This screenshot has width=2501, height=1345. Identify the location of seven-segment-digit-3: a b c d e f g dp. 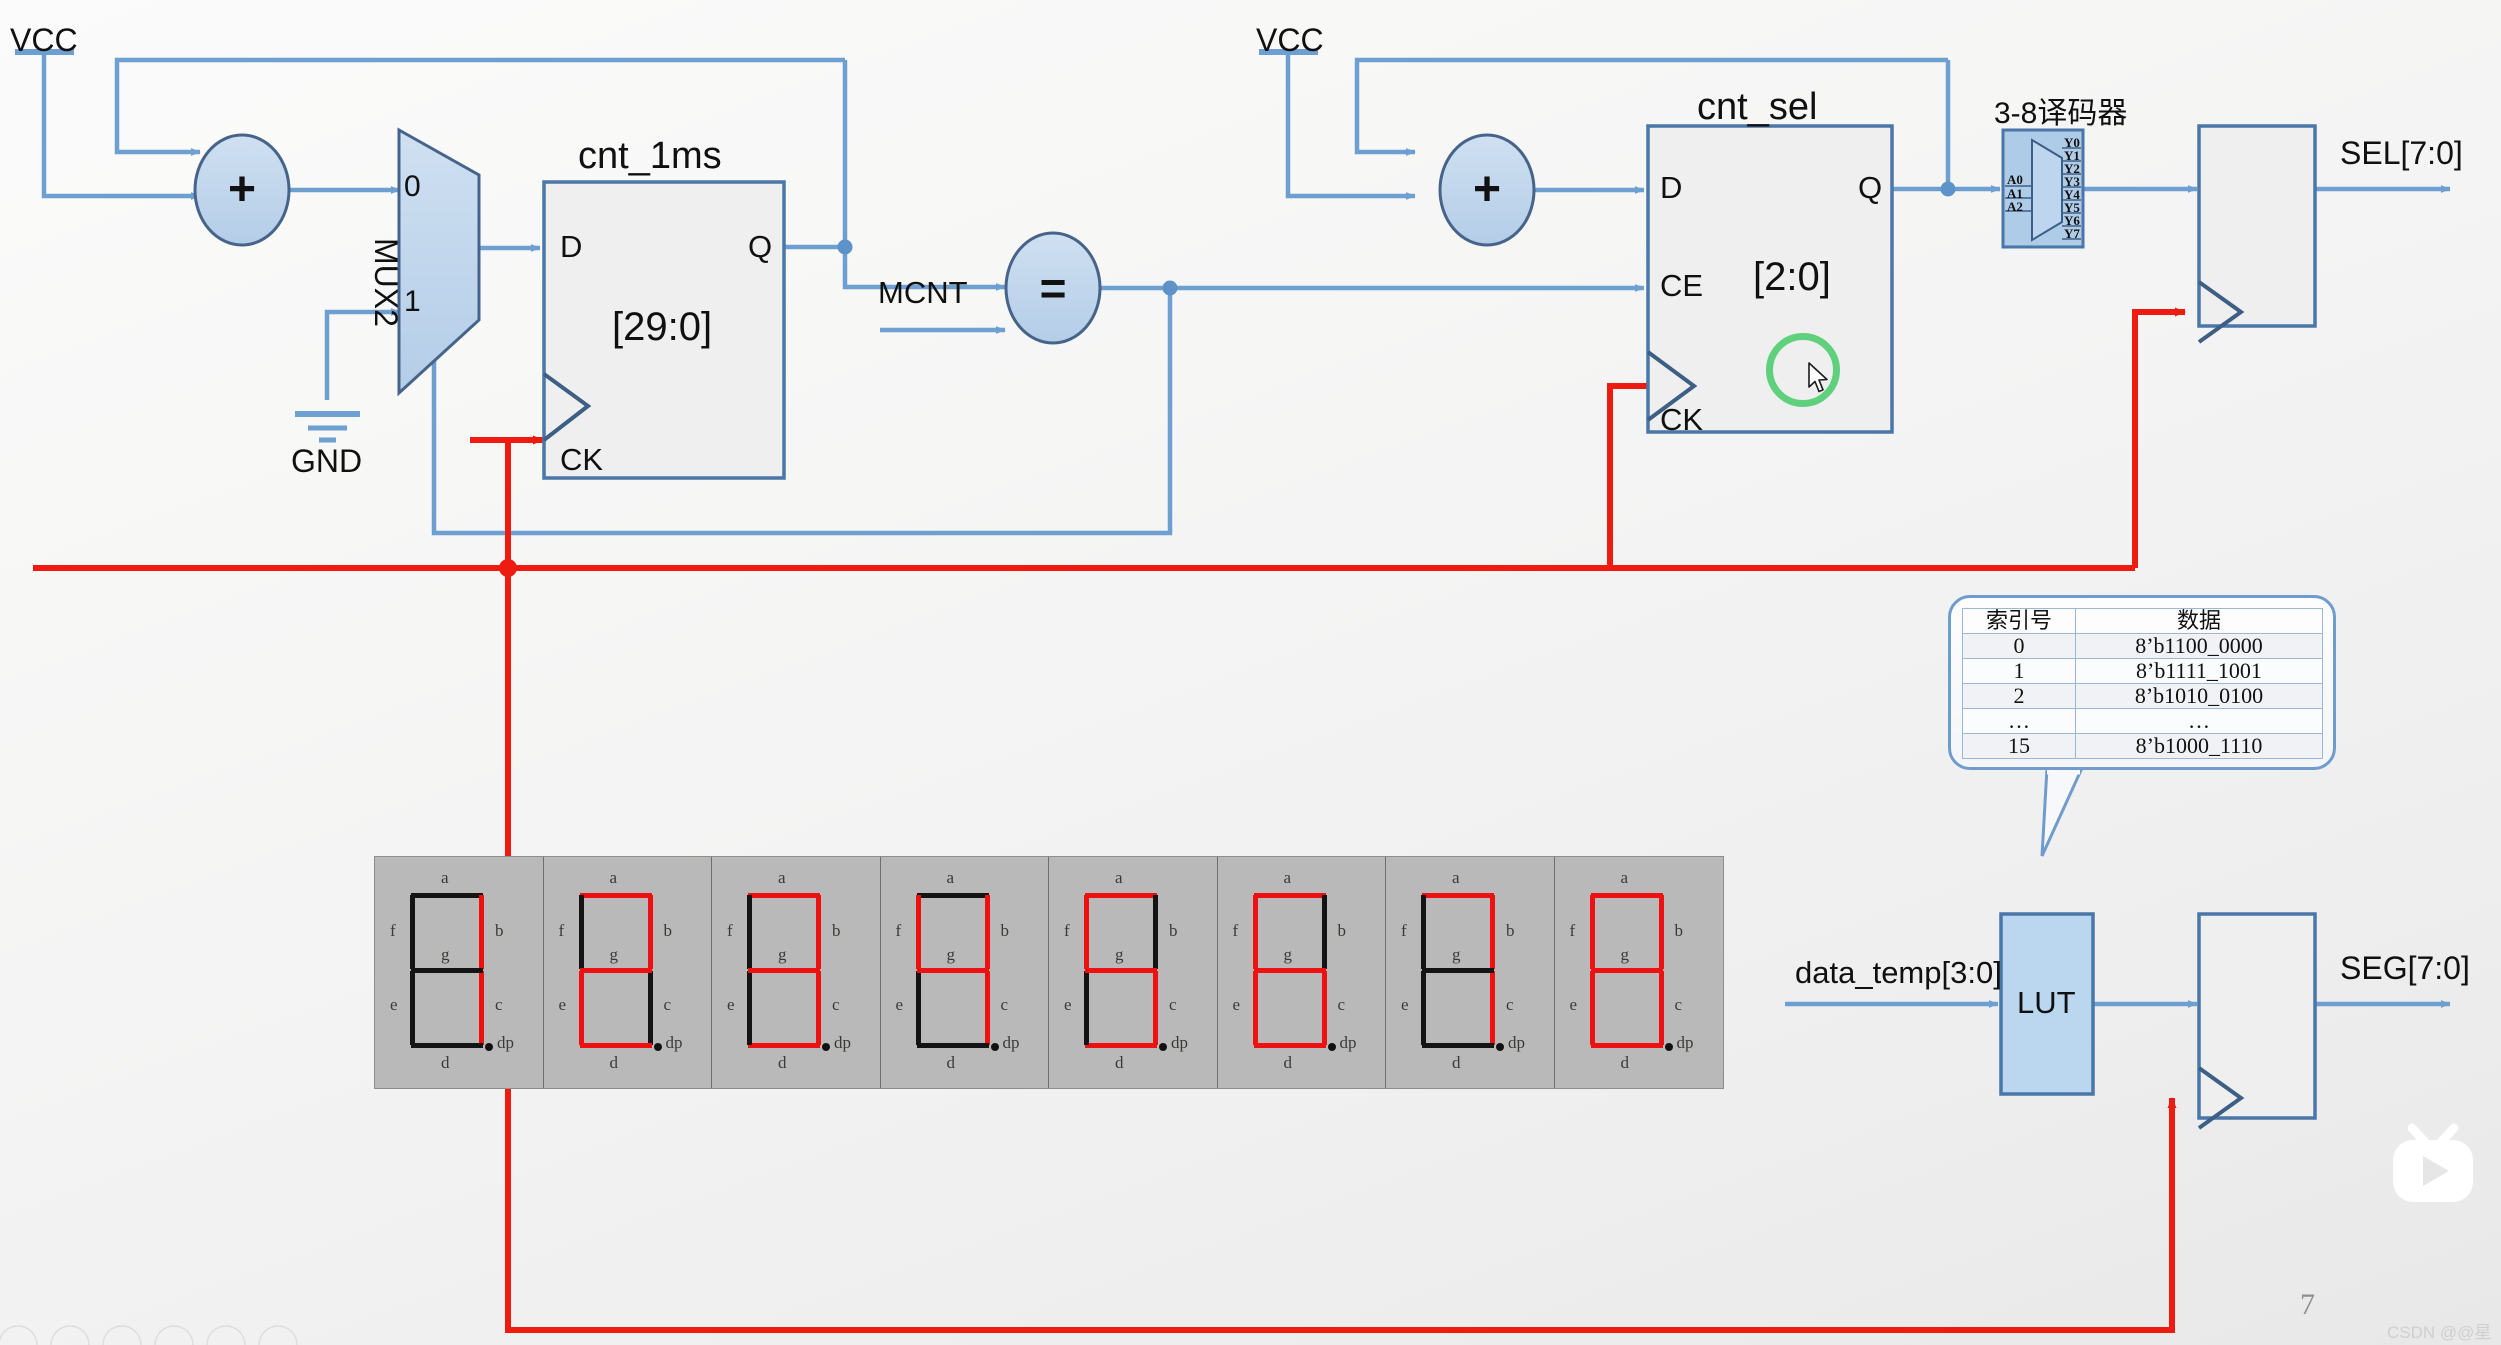
(796, 972).